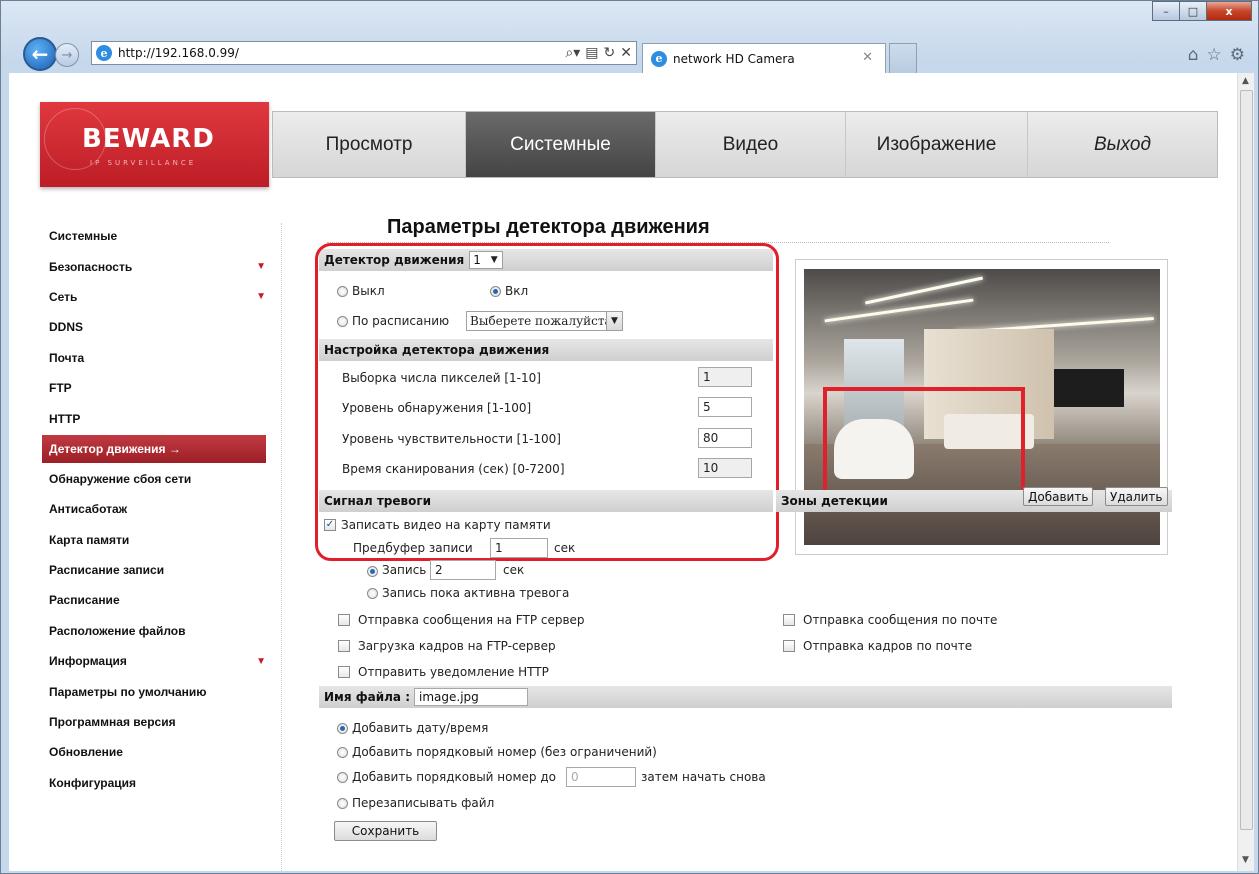 The image size is (1259, 874). What do you see at coordinates (372, 593) in the screenshot?
I see `record-while-active-radio` at bounding box center [372, 593].